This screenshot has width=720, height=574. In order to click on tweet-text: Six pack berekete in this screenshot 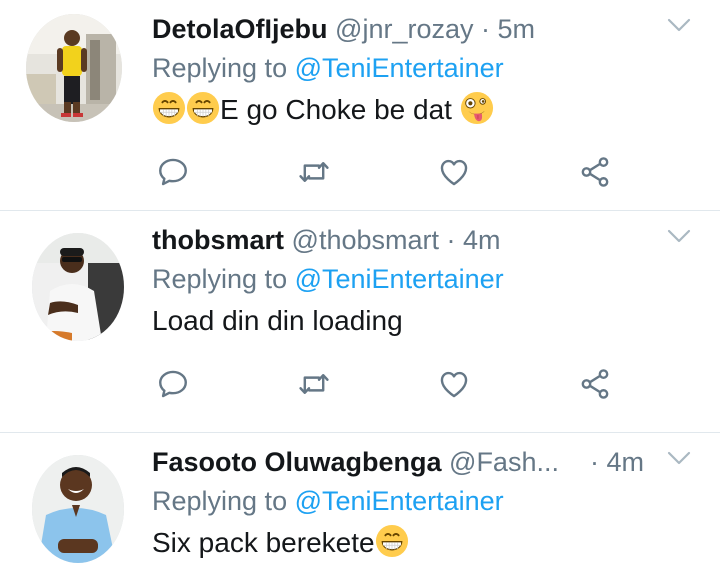, I will do `click(436, 543)`.